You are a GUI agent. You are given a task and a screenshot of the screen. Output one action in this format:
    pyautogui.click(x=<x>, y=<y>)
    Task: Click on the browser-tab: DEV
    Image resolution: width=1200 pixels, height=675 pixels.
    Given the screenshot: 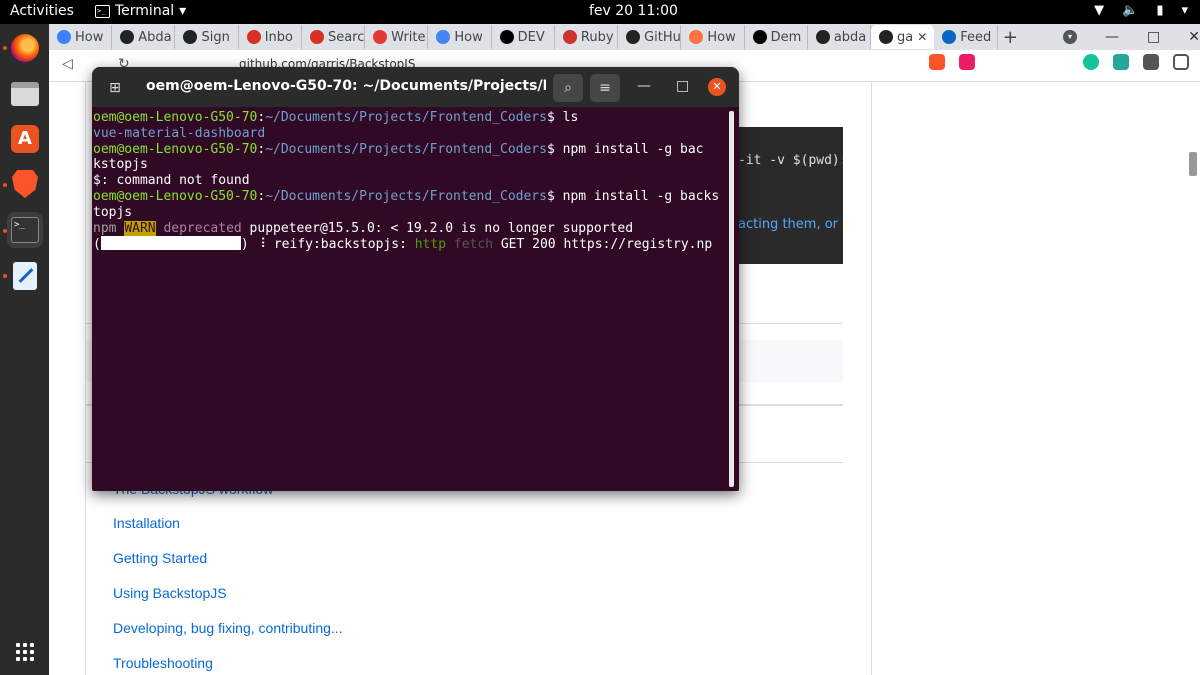 What is the action you would take?
    pyautogui.click(x=523, y=37)
    